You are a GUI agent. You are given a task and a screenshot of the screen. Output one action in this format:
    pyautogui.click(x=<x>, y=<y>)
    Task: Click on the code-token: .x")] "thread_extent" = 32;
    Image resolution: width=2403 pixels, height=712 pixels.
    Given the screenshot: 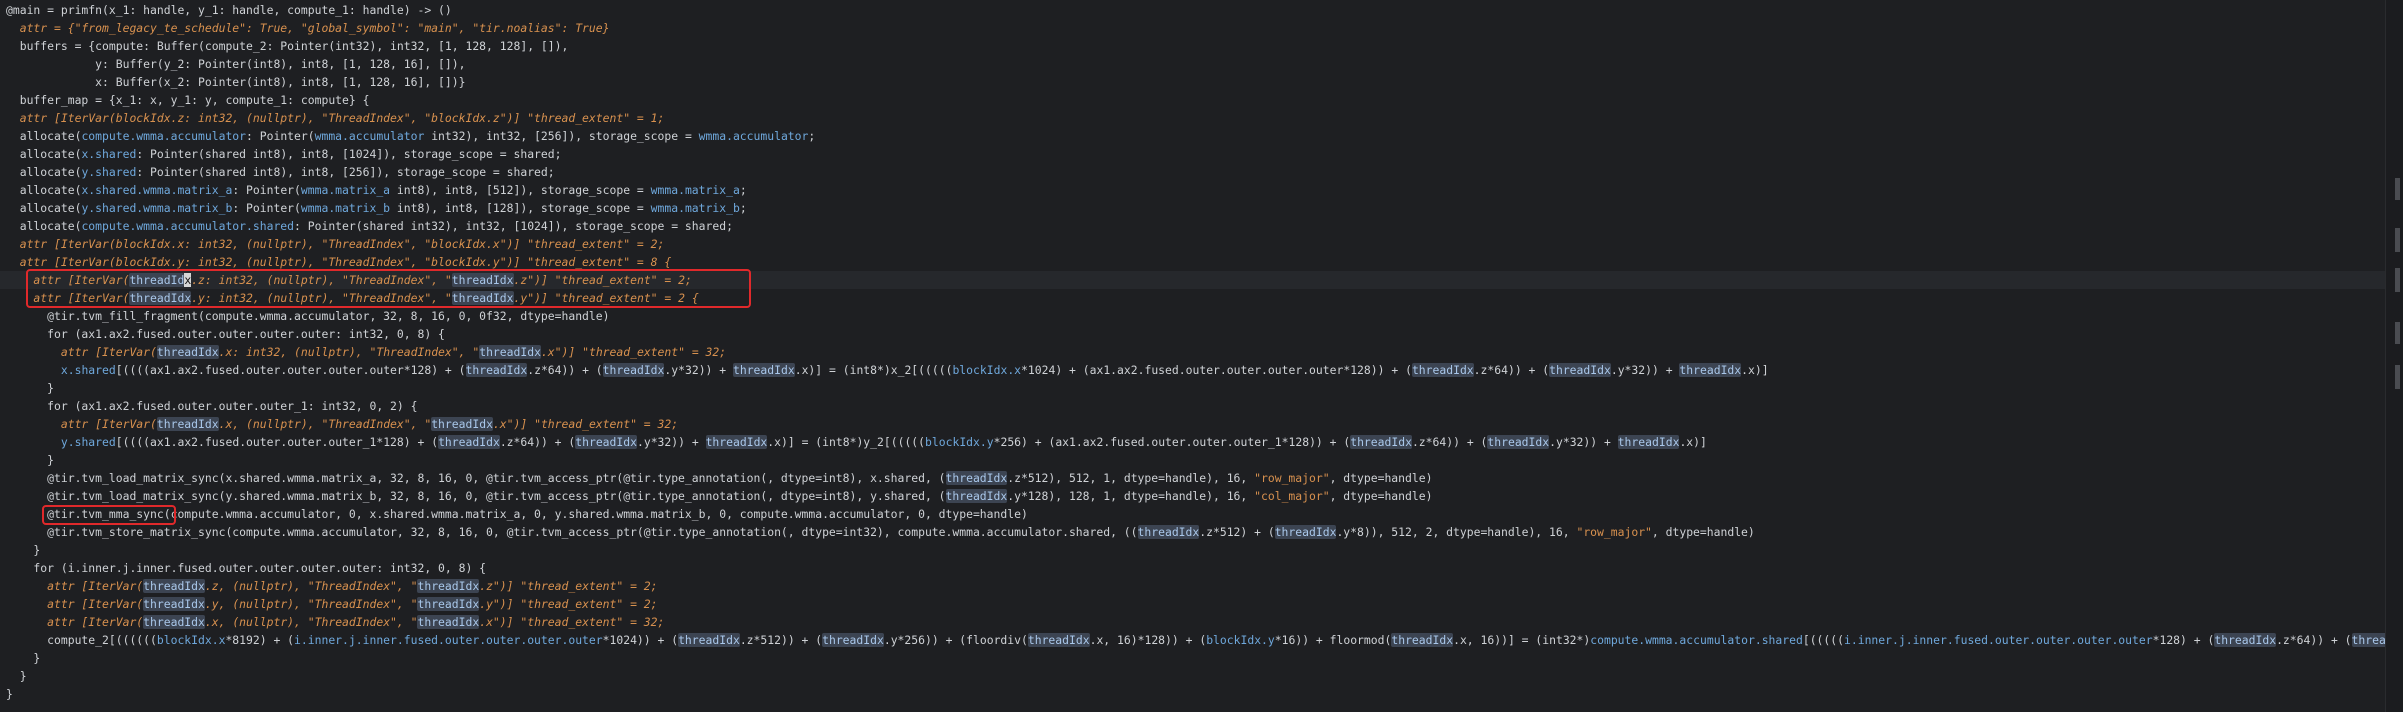 What is the action you would take?
    pyautogui.click(x=572, y=622)
    